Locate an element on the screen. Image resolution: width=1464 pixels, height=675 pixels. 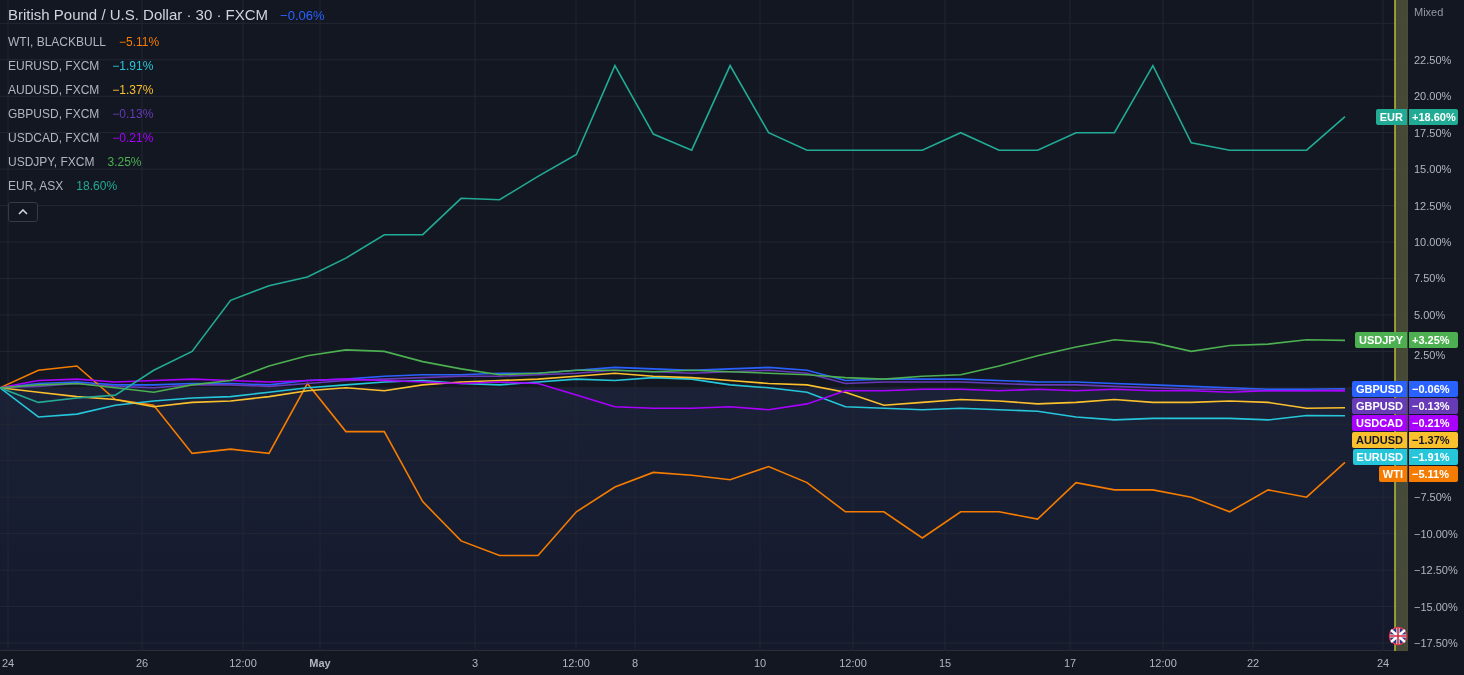
axis-tick-label: 22.50% is located at coordinates (1433, 59).